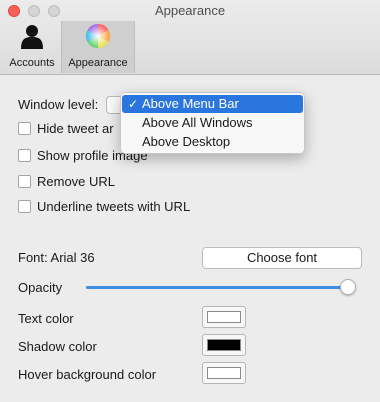  I want to click on menu-item-above-menu-bar: ✓ Above Menu Bar, so click(212, 104).